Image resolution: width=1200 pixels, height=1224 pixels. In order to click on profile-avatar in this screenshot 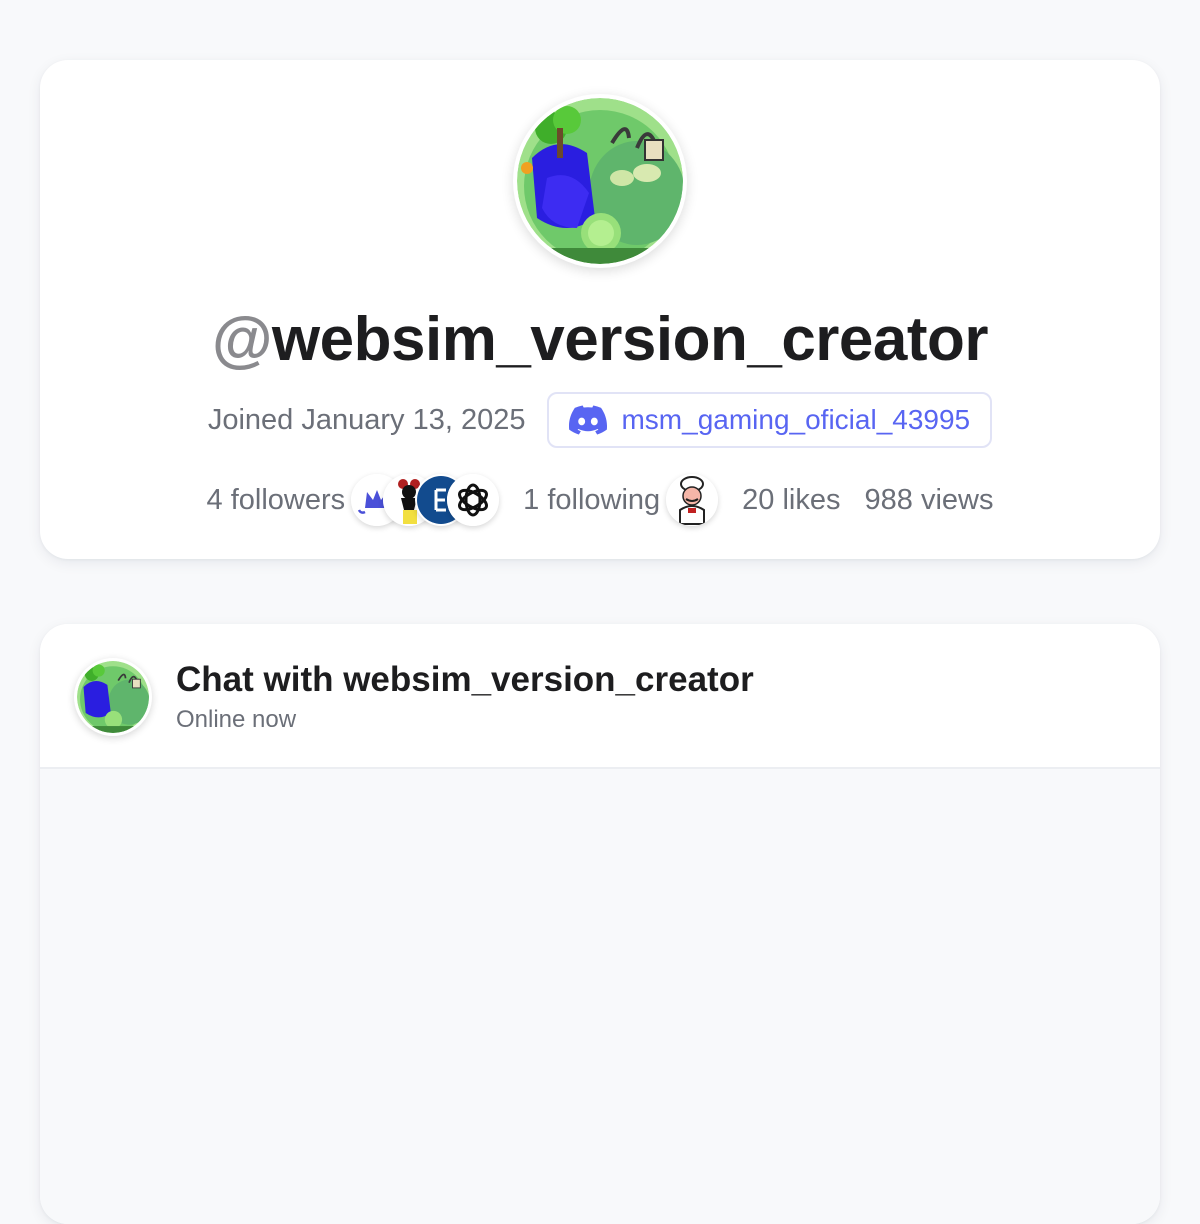, I will do `click(600, 181)`.